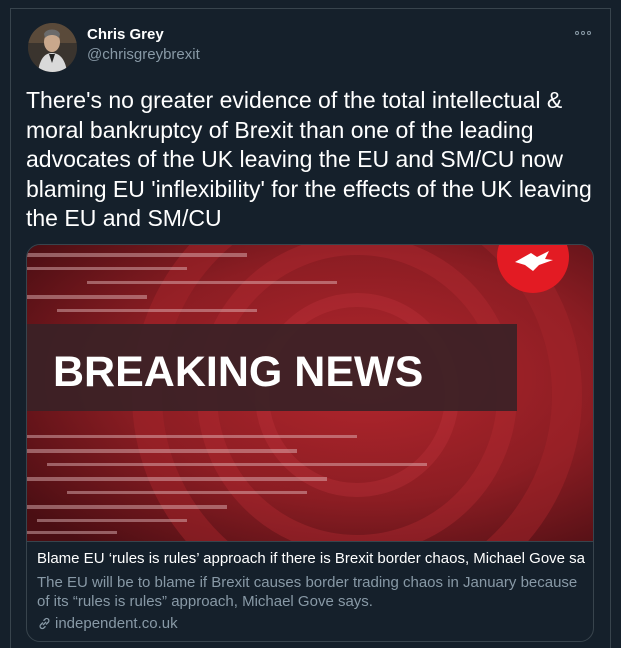  I want to click on more-icon, so click(583, 33).